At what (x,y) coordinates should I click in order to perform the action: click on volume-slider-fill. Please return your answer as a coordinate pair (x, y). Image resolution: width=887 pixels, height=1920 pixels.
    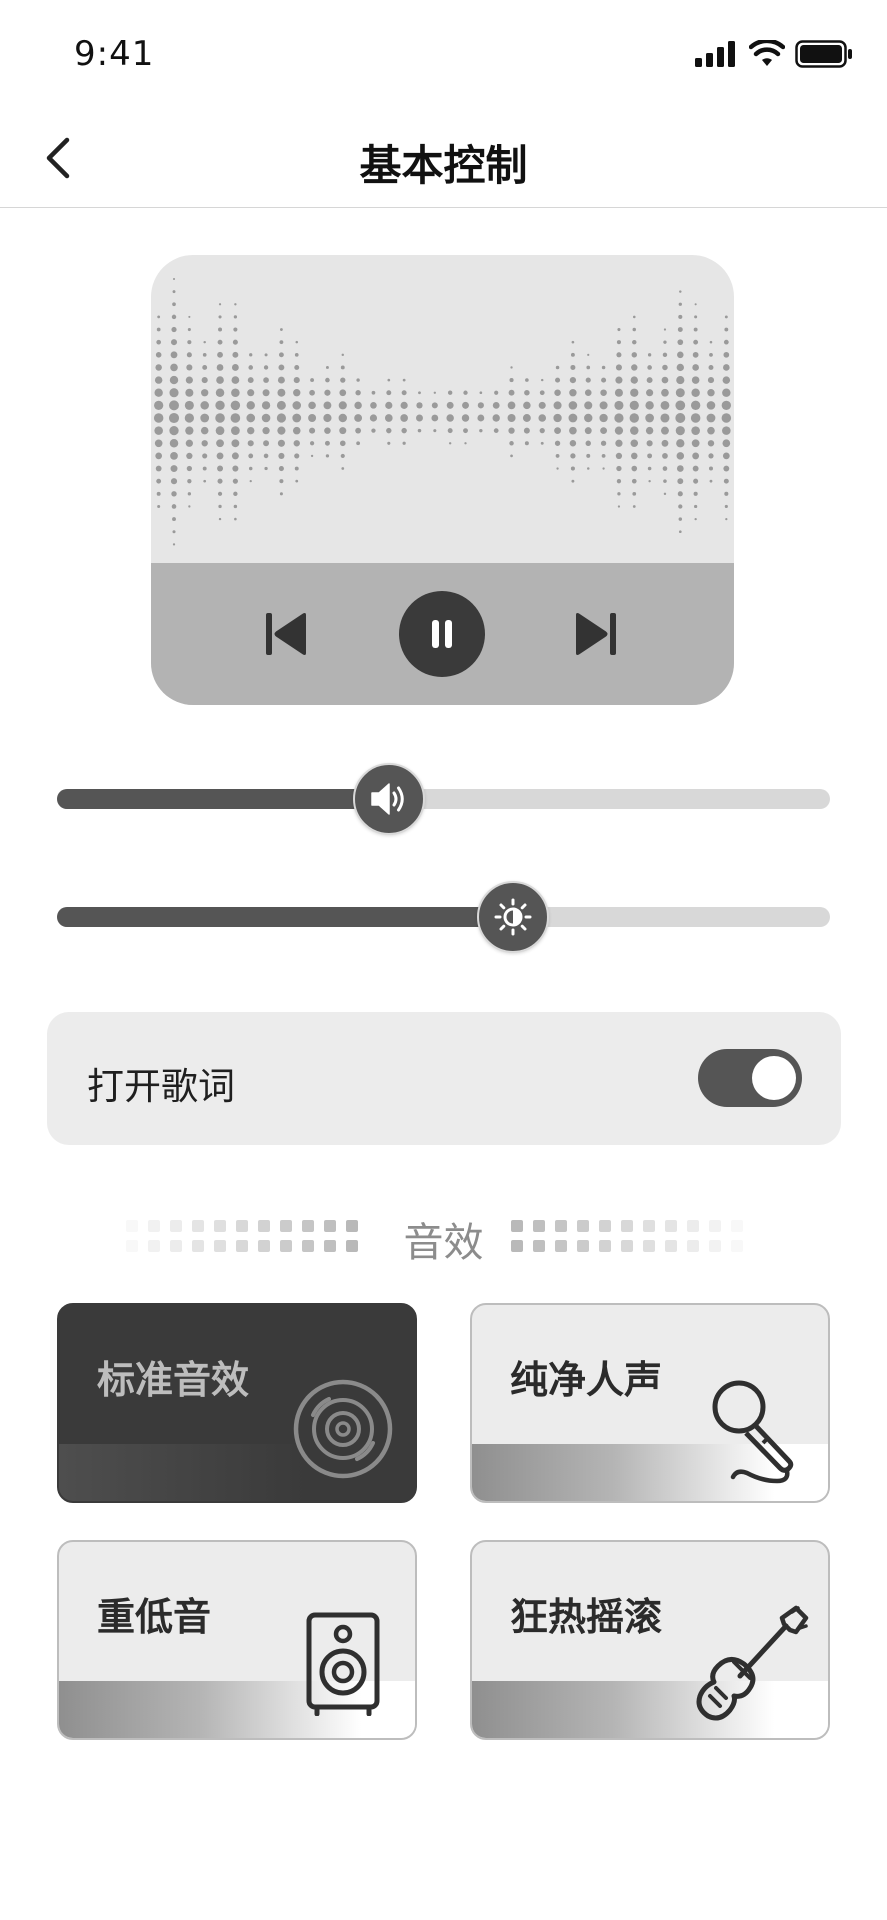
    Looking at the image, I should click on (223, 799).